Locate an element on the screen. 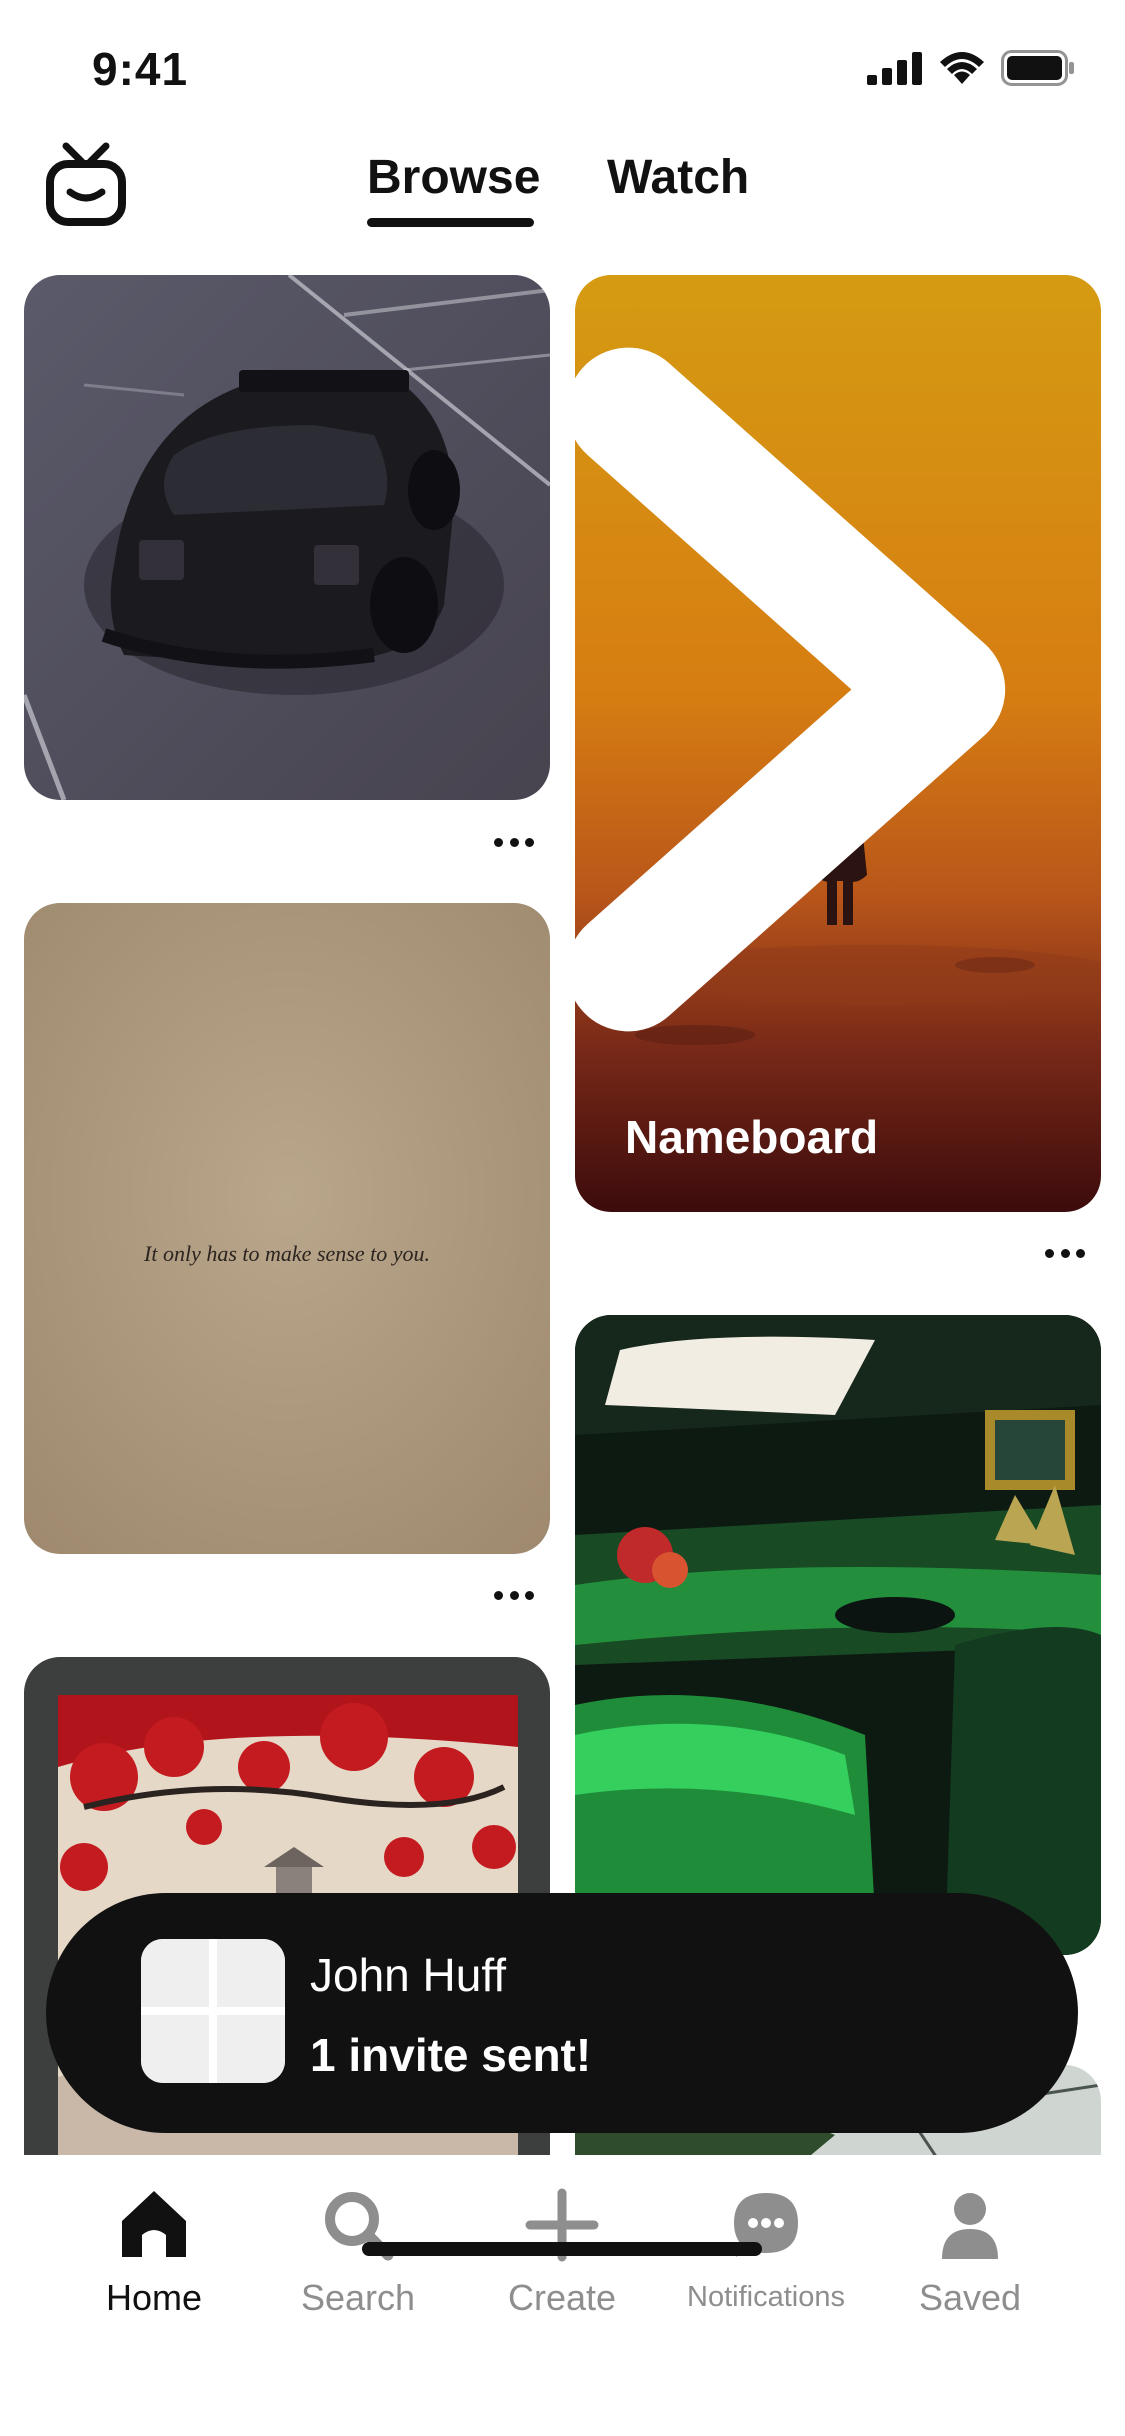  toast-name: John Huff is located at coordinates (408, 1975).